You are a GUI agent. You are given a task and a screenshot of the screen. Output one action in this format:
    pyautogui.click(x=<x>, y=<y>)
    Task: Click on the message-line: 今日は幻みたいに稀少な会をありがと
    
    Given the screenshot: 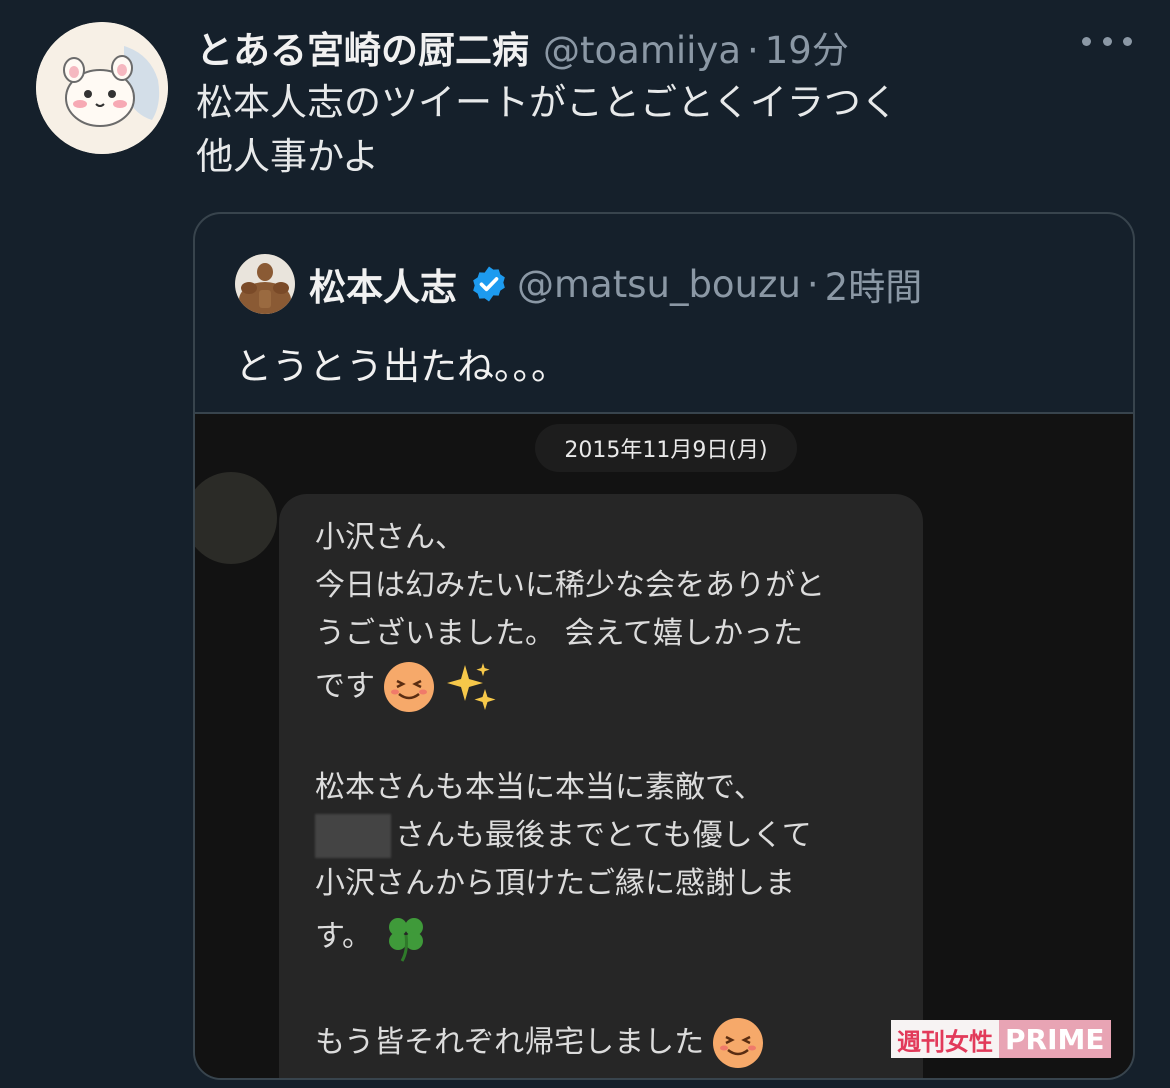 What is the action you would take?
    pyautogui.click(x=570, y=585)
    